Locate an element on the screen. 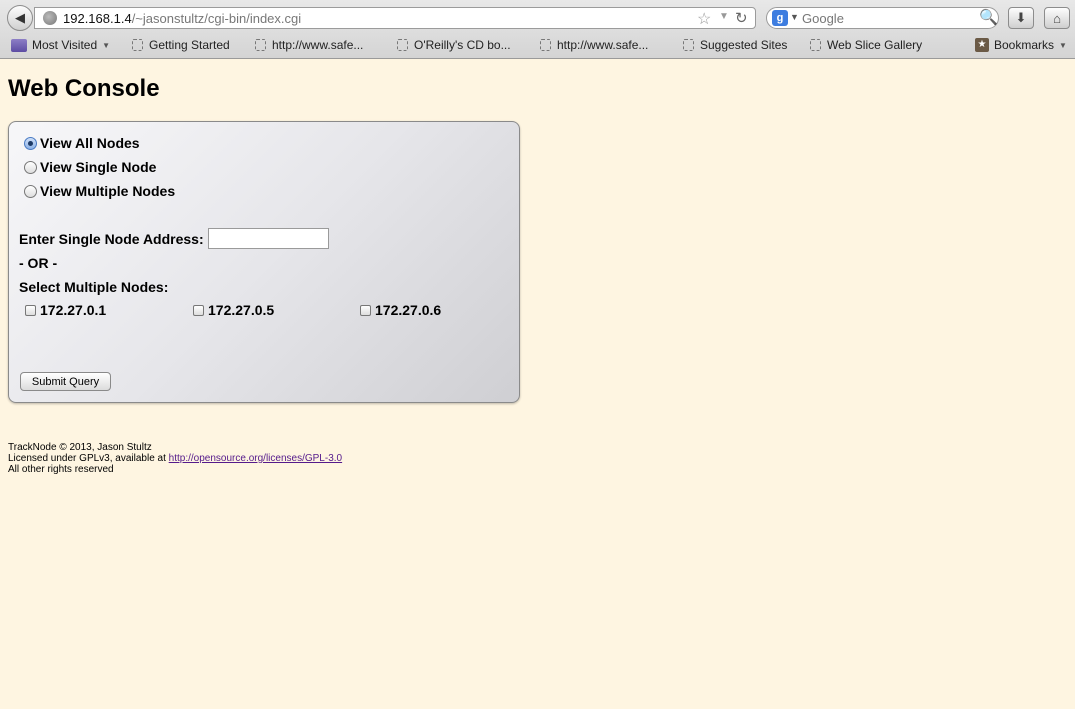  node-address: 172.27.0.1 is located at coordinates (73, 310).